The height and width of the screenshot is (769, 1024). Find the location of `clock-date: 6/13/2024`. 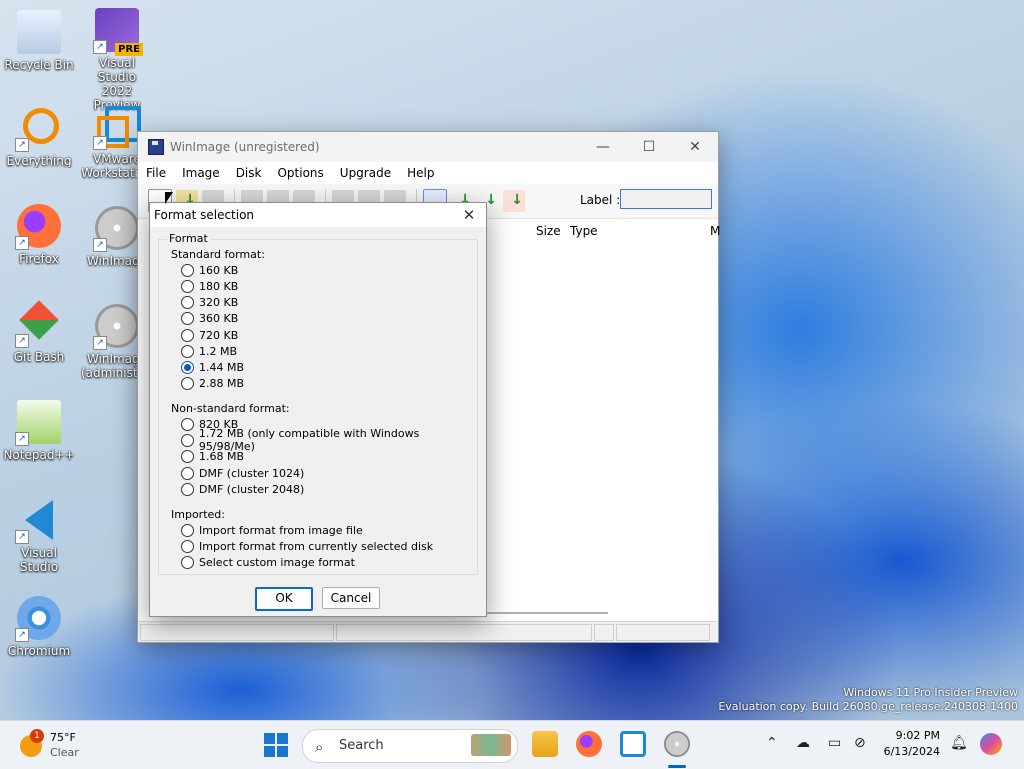

clock-date: 6/13/2024 is located at coordinates (911, 751).